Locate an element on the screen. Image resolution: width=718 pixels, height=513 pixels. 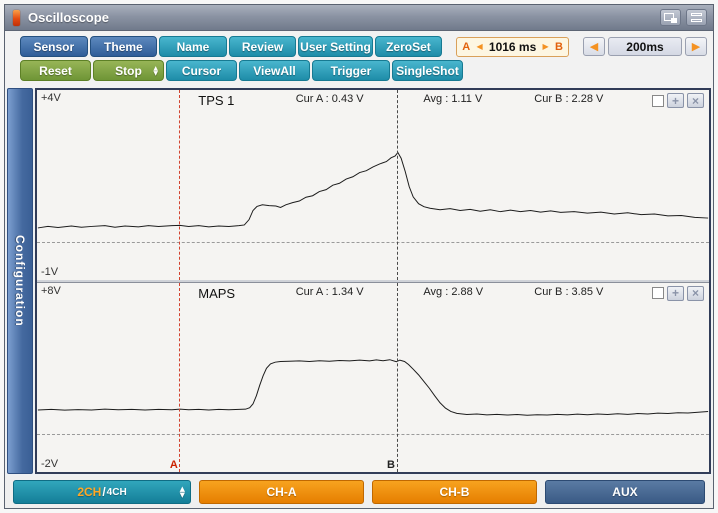
cursor-a-readout: Cur A : 0.43 V is located at coordinates (329, 99).